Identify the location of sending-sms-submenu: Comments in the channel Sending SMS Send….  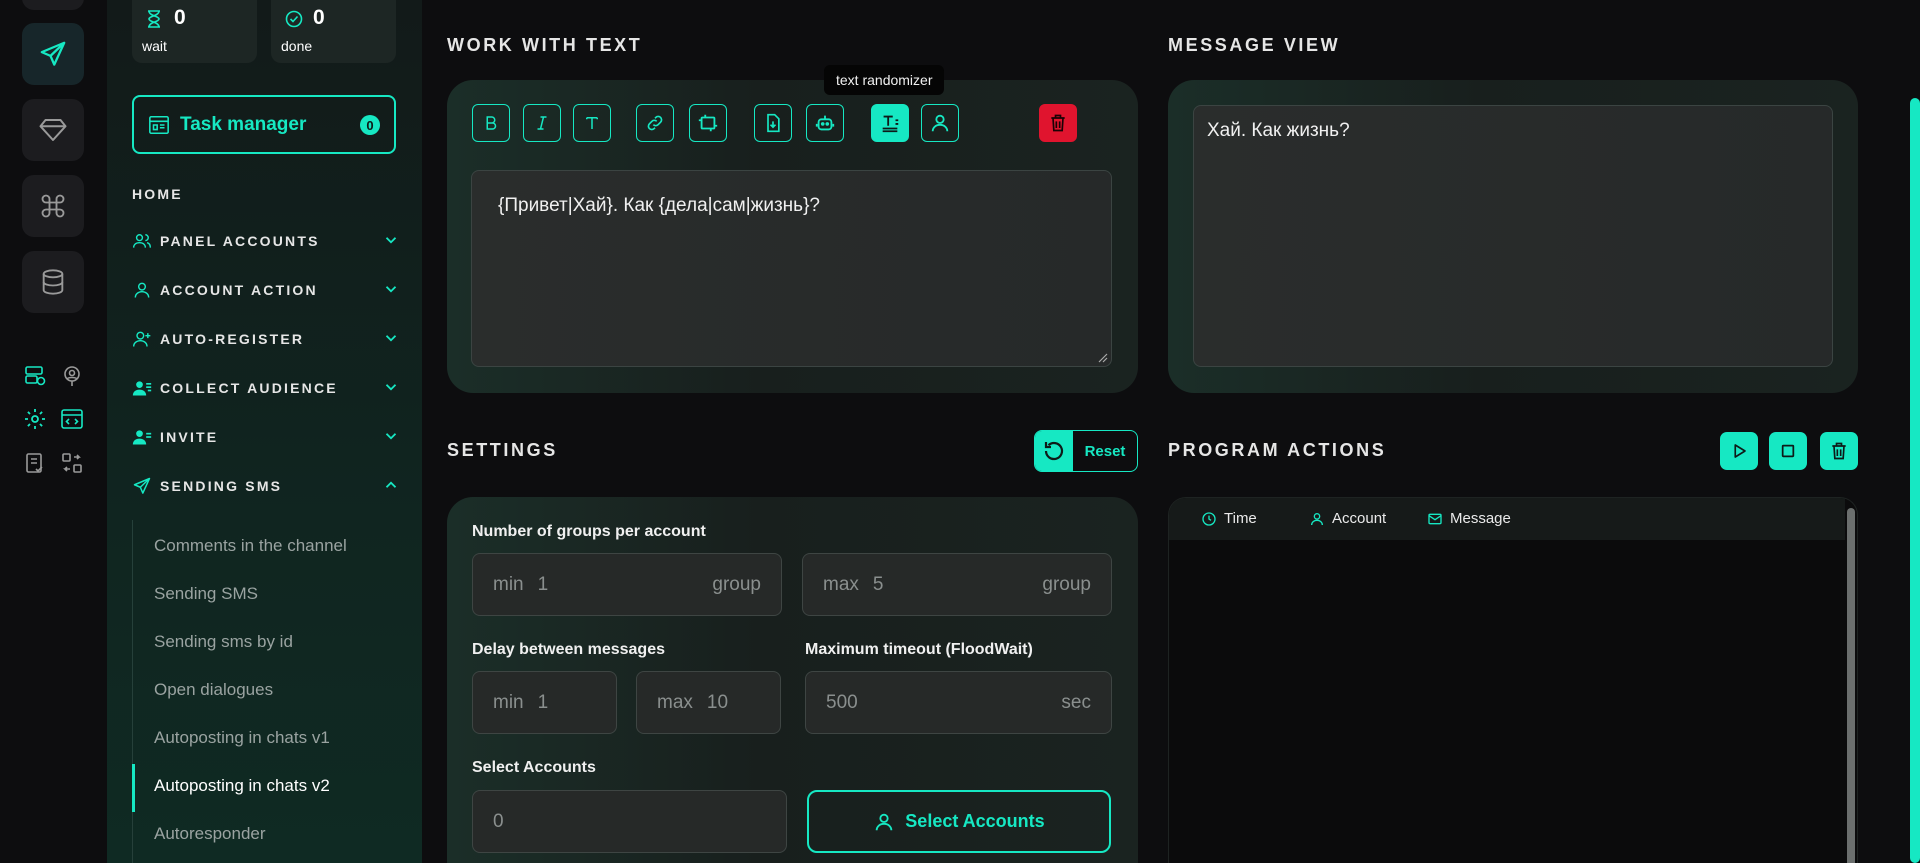
(277, 691).